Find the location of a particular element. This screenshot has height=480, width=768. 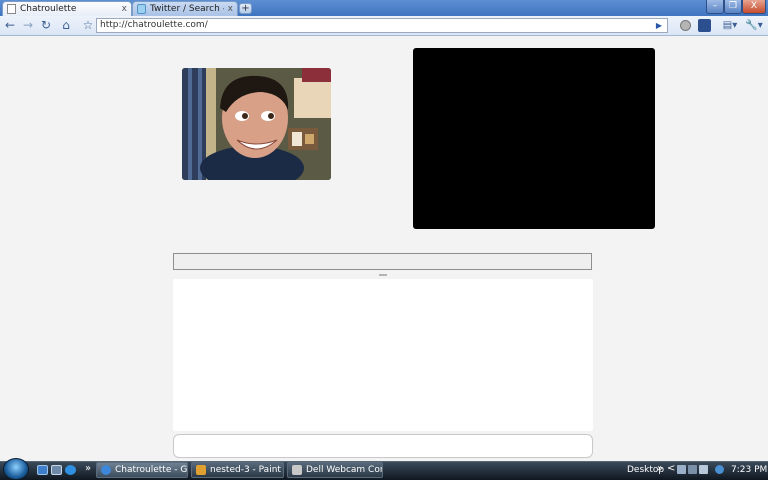

forward-button: → is located at coordinates (28, 25).